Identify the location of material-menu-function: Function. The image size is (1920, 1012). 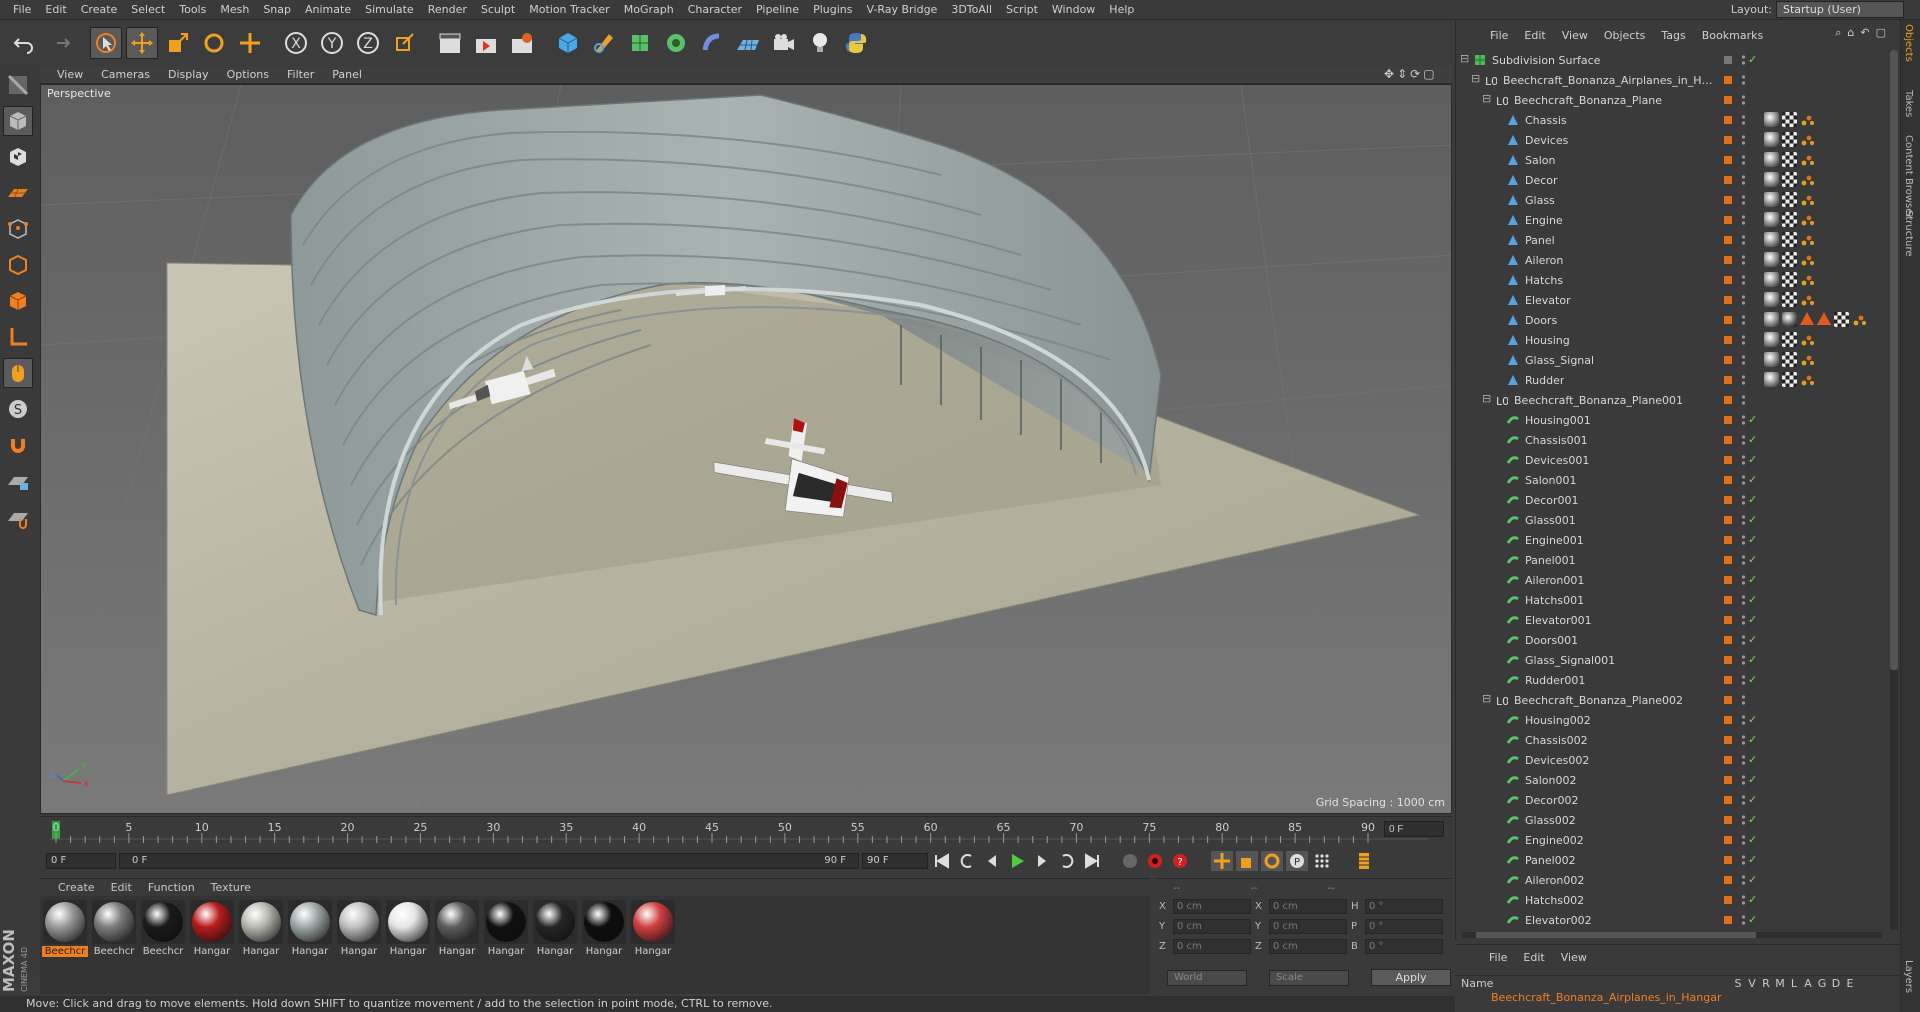
(171, 887).